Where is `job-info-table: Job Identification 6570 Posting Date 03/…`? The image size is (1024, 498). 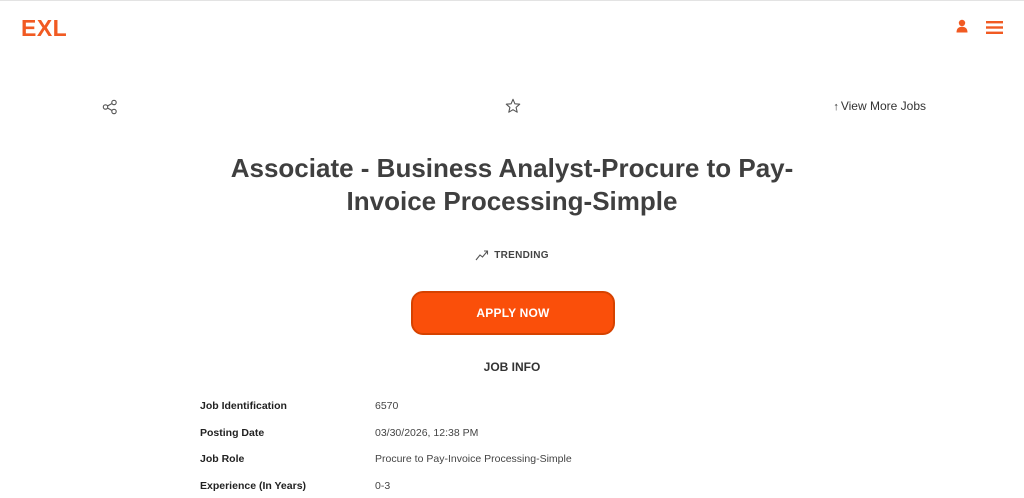
job-info-table: Job Identification 6570 Posting Date 03/… is located at coordinates (520, 445).